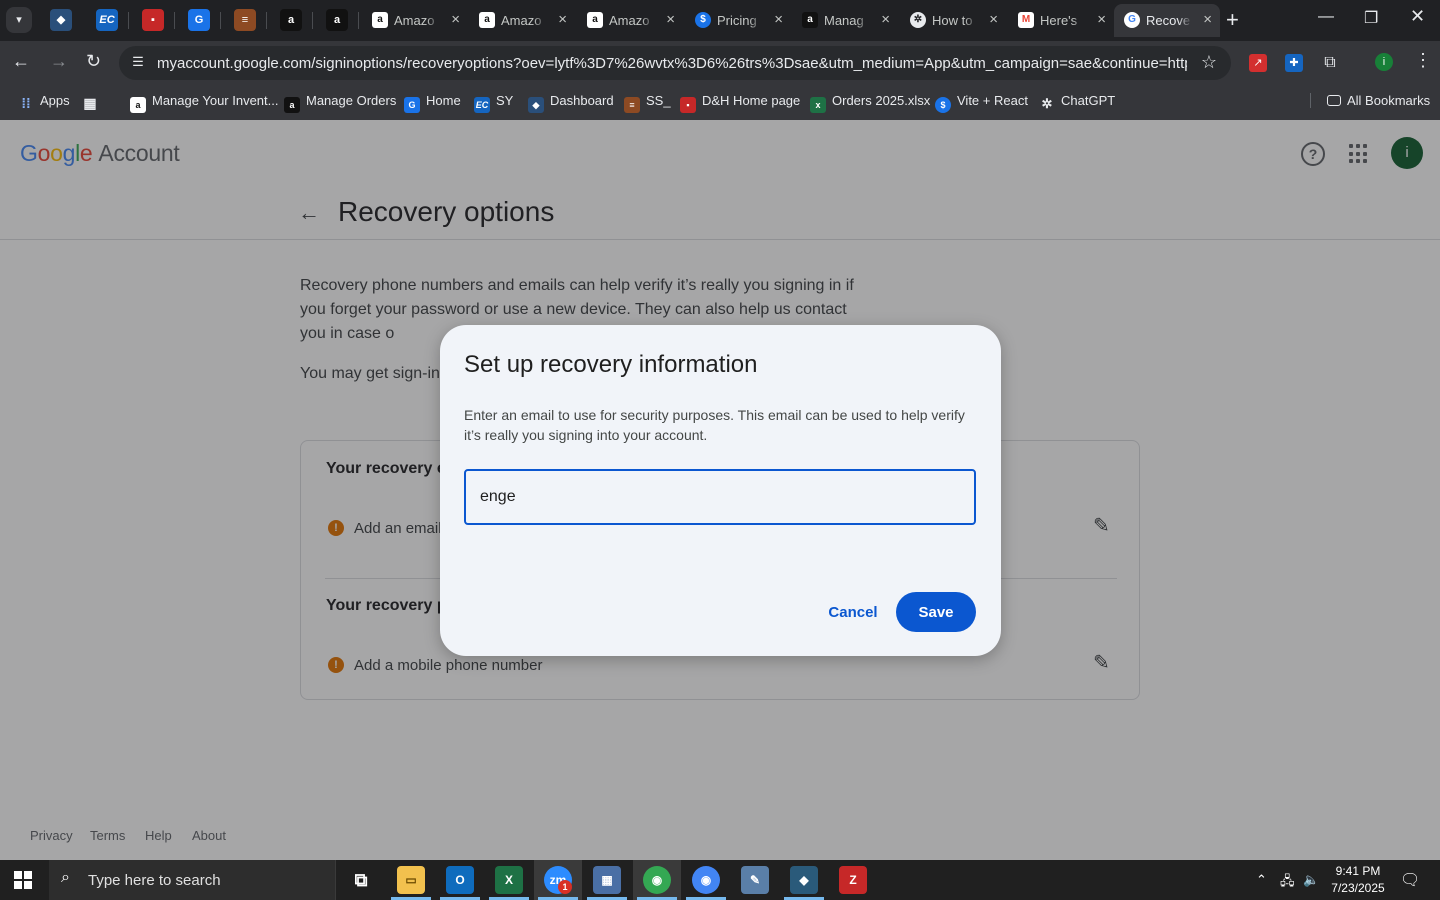 Image resolution: width=1440 pixels, height=900 pixels. I want to click on tab-title: Amazo, so click(521, 20).